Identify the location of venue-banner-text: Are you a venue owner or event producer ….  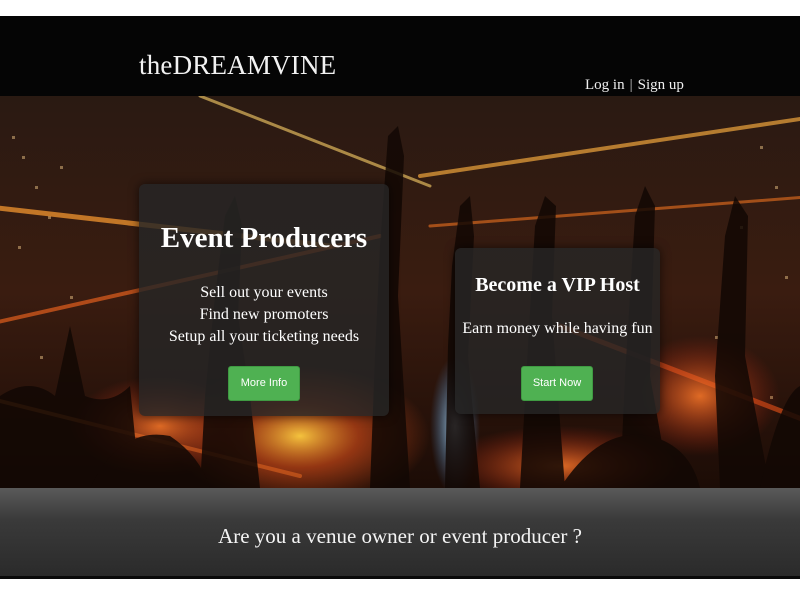
(400, 536).